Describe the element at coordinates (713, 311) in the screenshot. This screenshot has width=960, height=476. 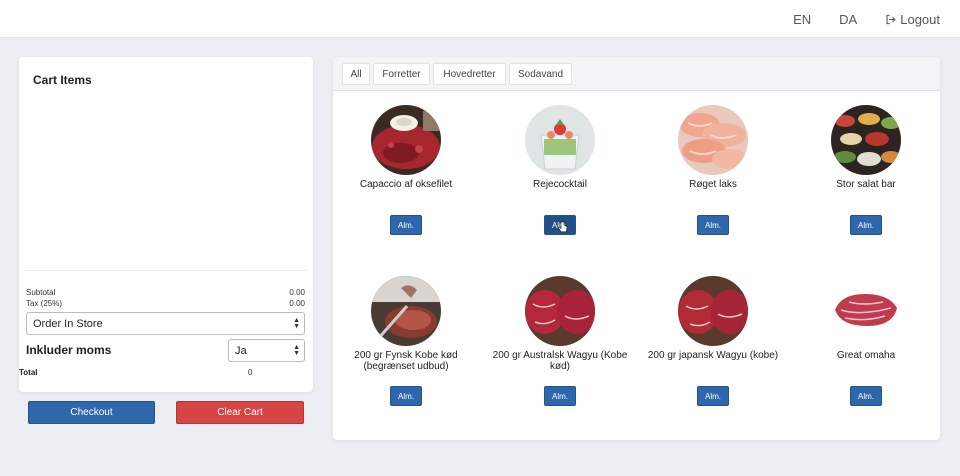
I see `product-image-japanese-wagyu` at that location.